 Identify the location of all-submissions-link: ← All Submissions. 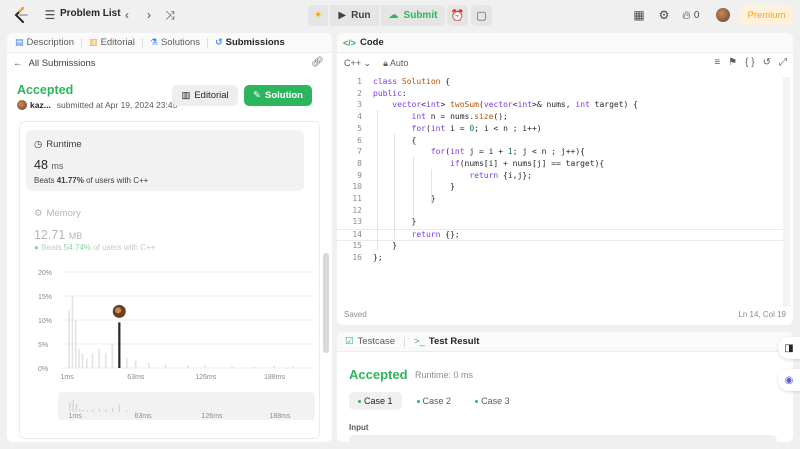
(54, 63).